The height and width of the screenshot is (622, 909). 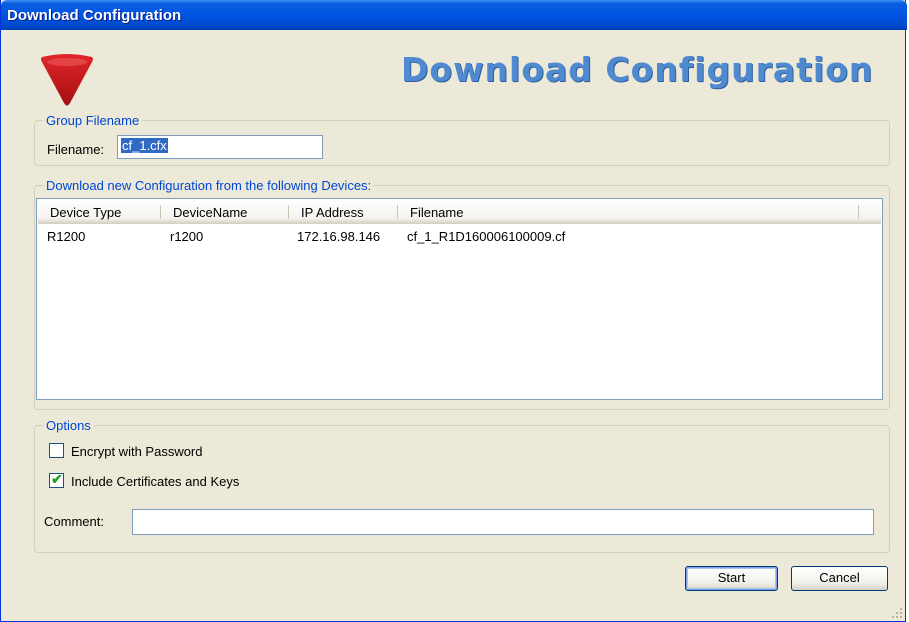 I want to click on resize-grip-icon, so click(x=897, y=613).